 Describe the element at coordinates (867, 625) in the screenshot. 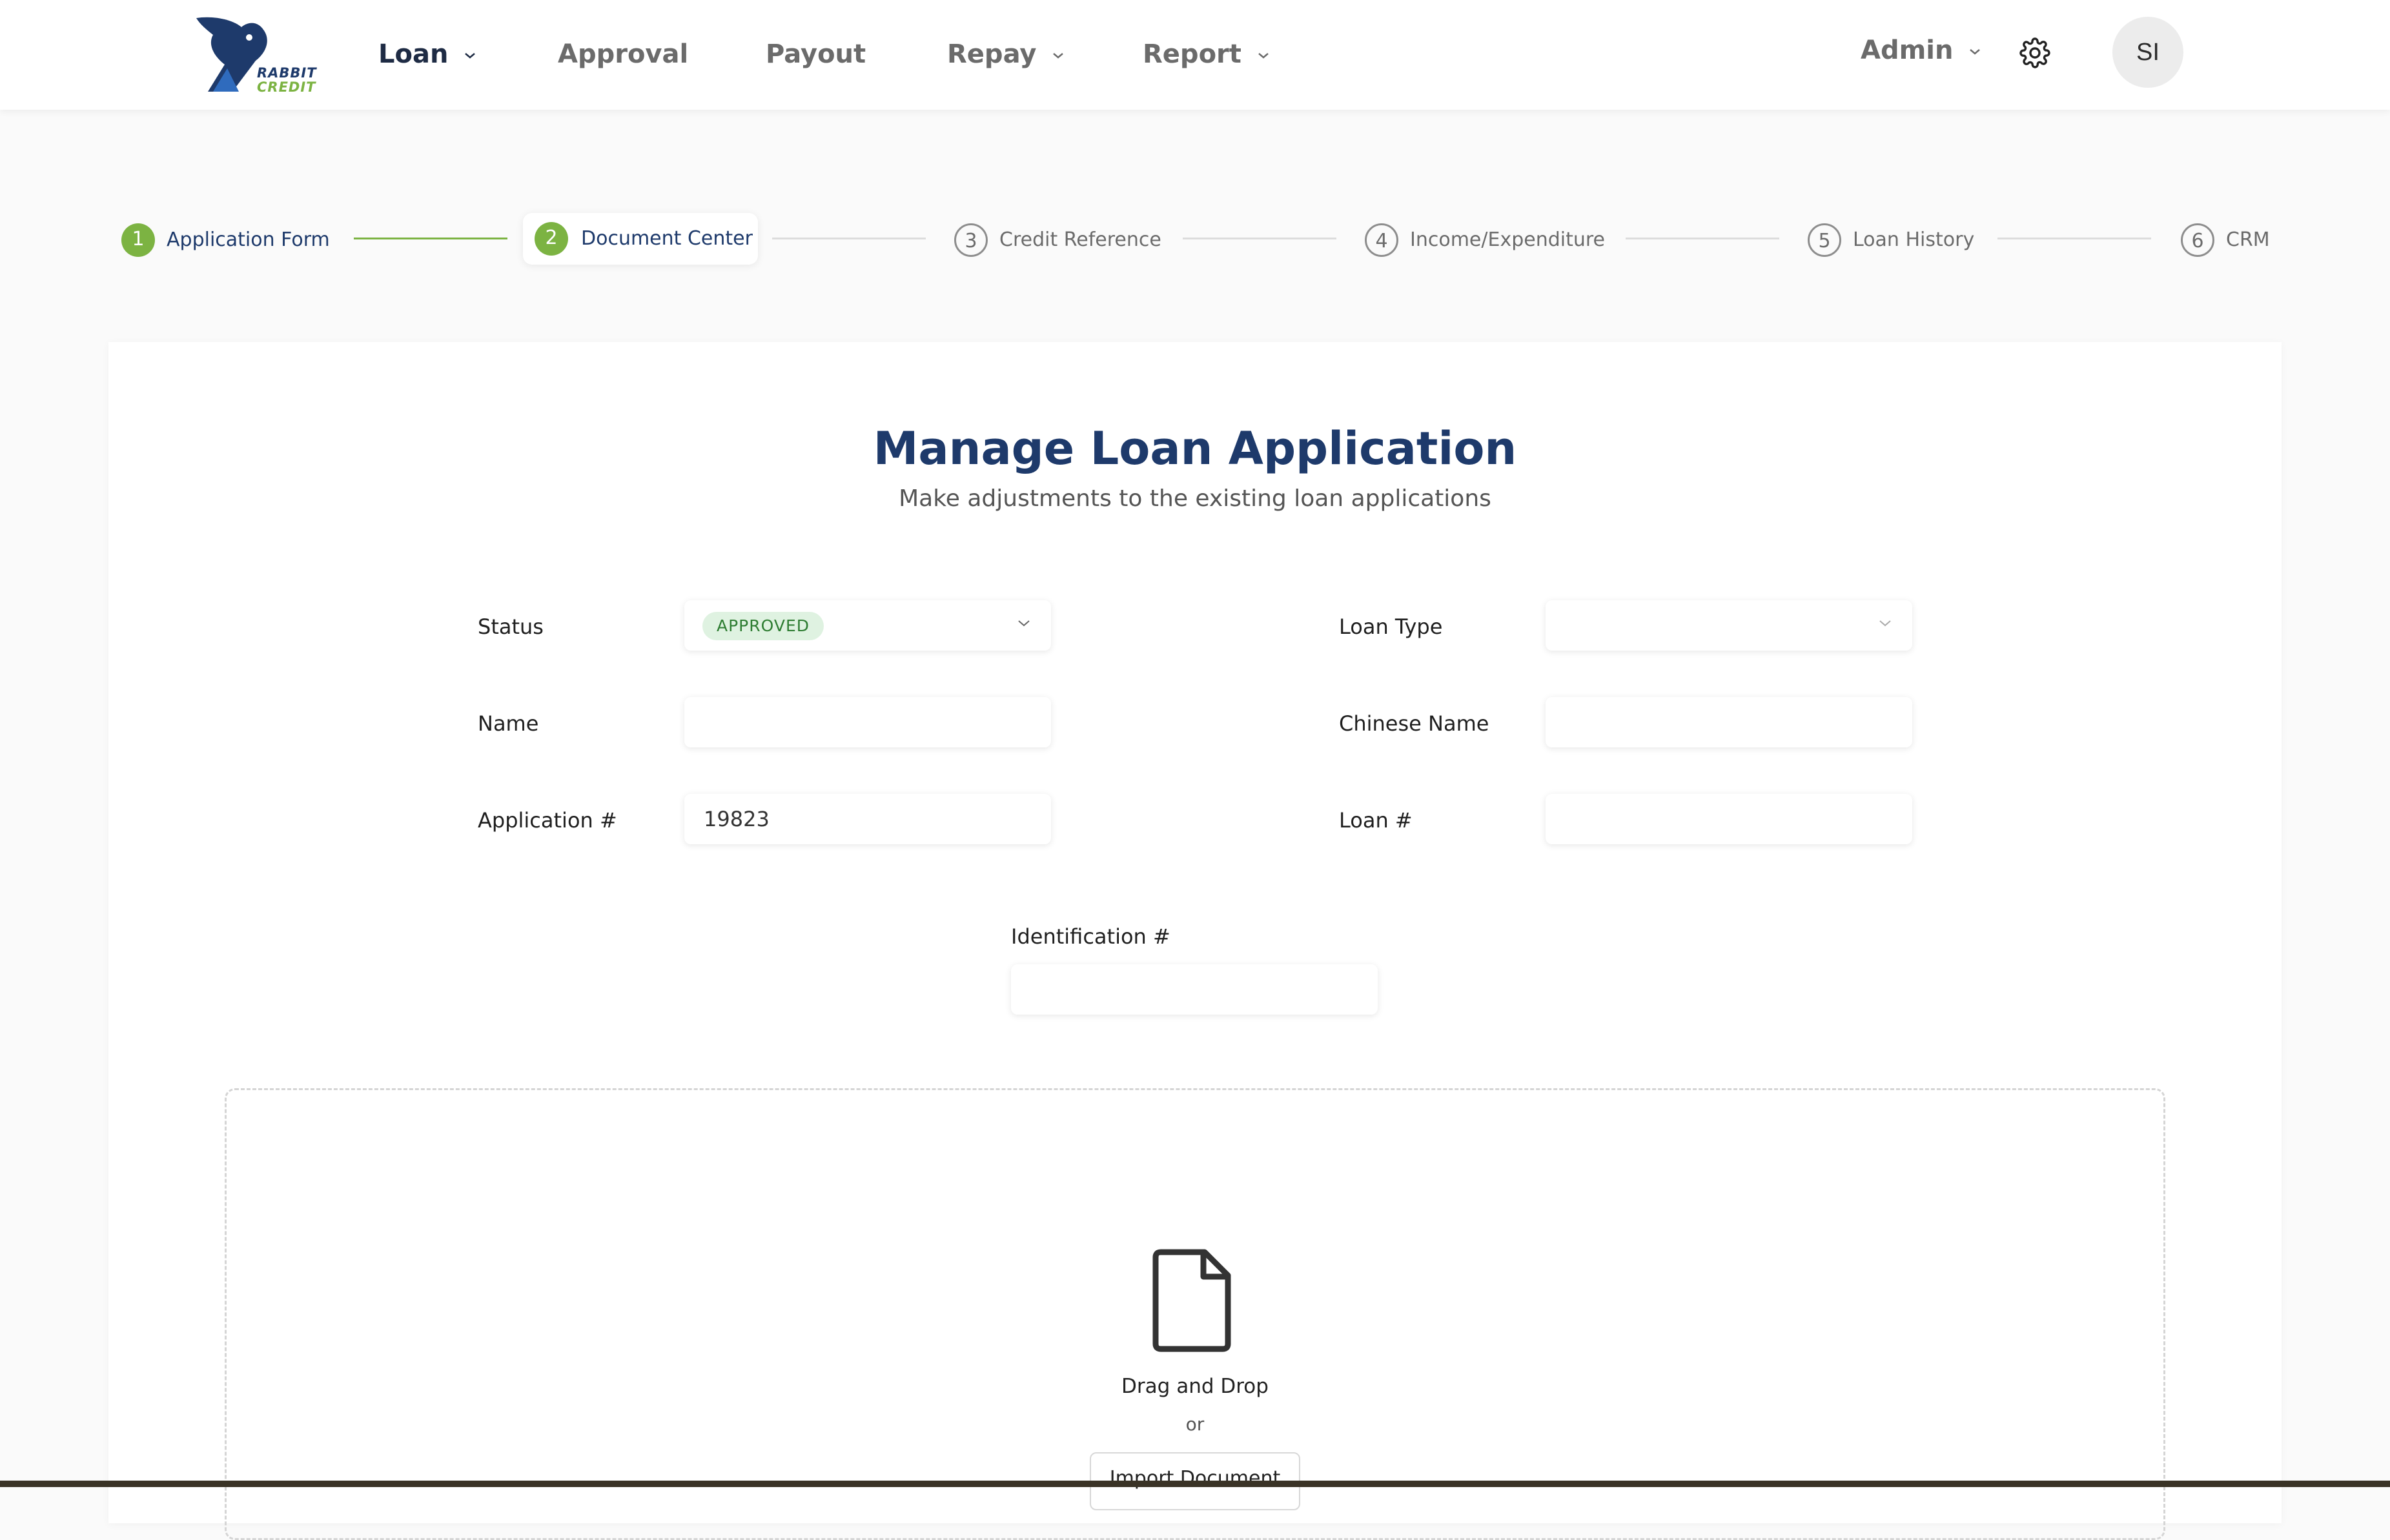

I see `status-select: APPROVED` at that location.